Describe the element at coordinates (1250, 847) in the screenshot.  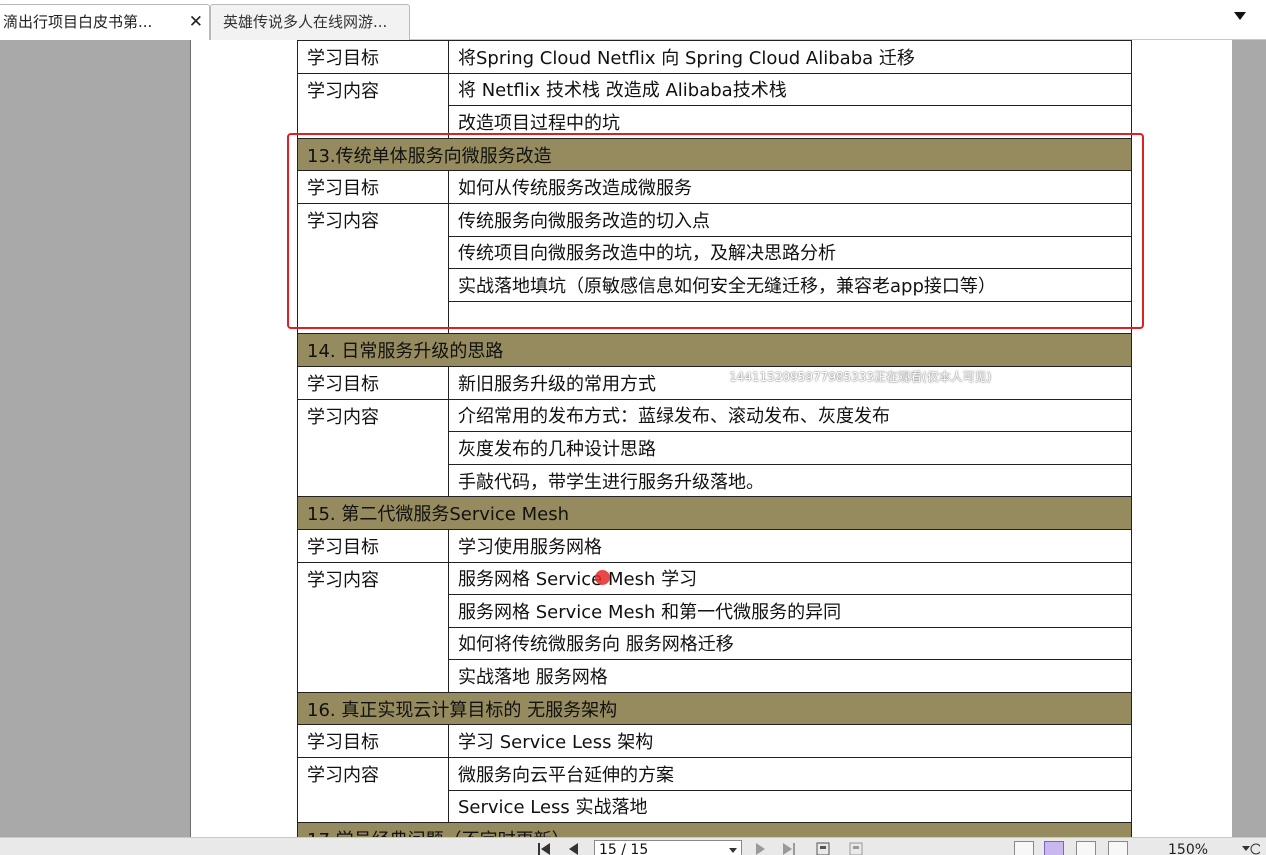
I see `zoom-menu-icon` at that location.